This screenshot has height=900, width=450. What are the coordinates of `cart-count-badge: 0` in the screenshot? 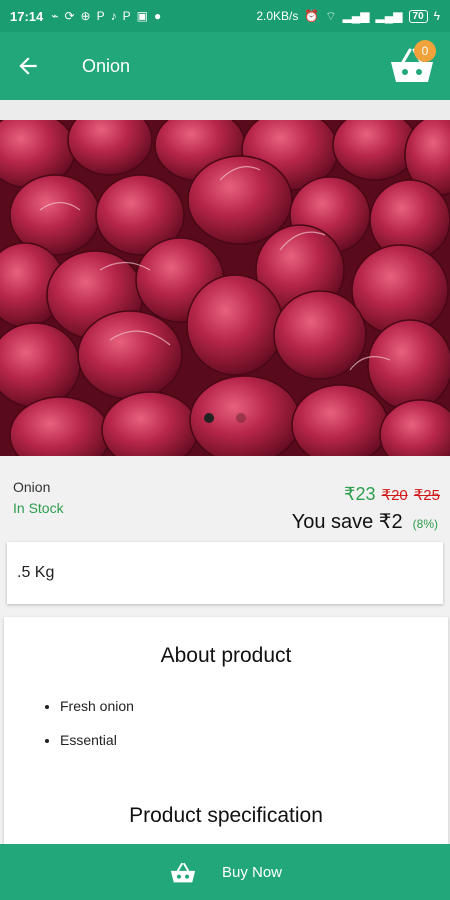 It's located at (425, 51).